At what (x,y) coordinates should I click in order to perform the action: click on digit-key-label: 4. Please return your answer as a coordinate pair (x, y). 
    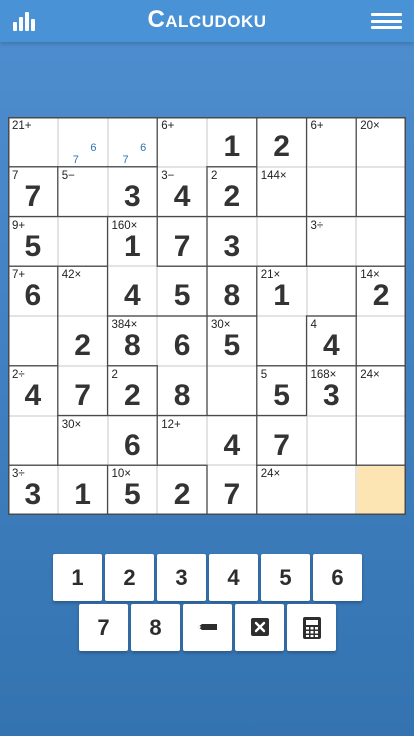
    Looking at the image, I should click on (233, 577).